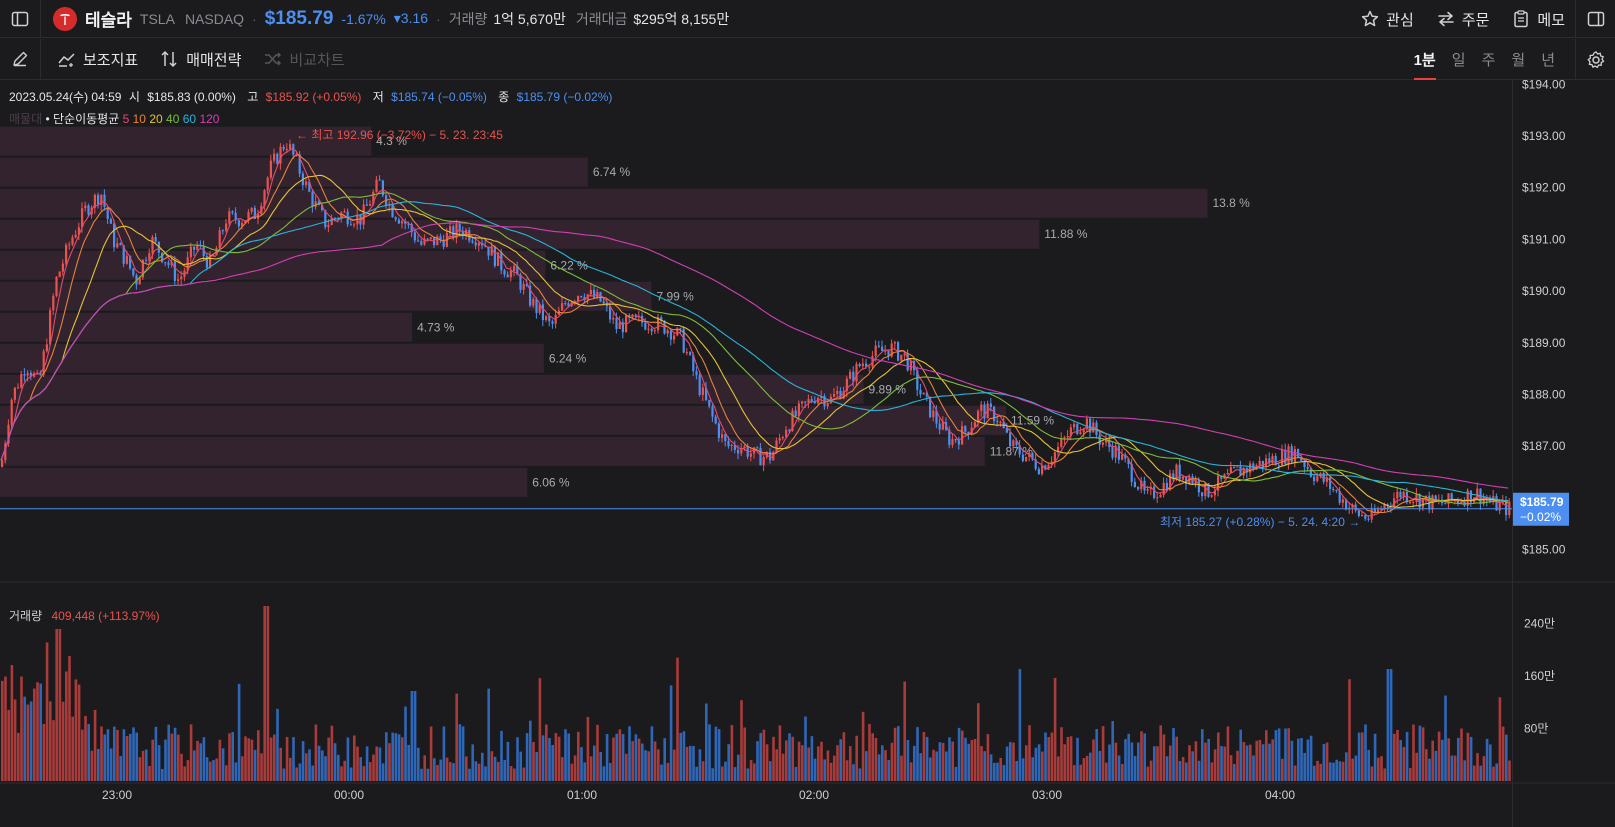  What do you see at coordinates (1489, 59) in the screenshot?
I see `tab-week: 주` at bounding box center [1489, 59].